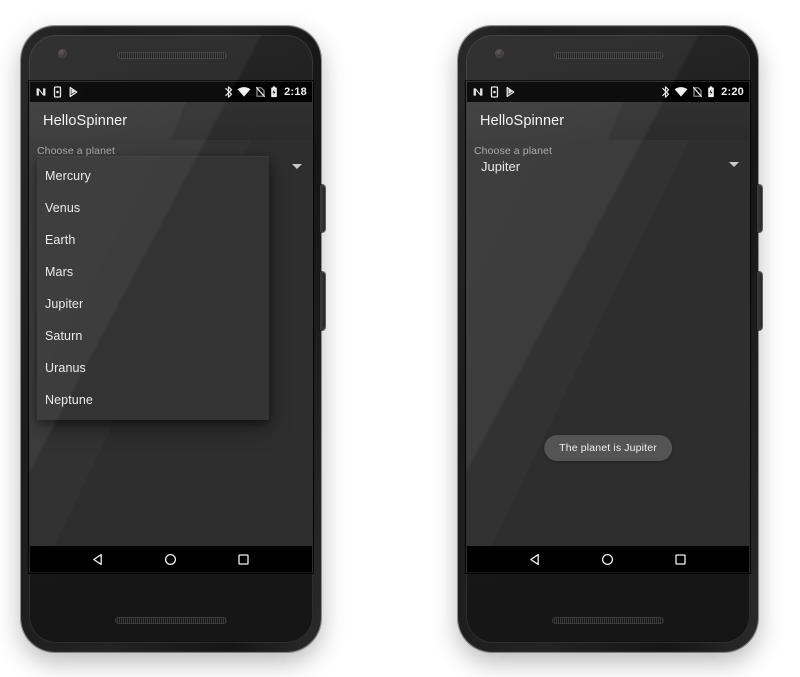 The image size is (800, 677). I want to click on list-item: Mercury, so click(153, 176).